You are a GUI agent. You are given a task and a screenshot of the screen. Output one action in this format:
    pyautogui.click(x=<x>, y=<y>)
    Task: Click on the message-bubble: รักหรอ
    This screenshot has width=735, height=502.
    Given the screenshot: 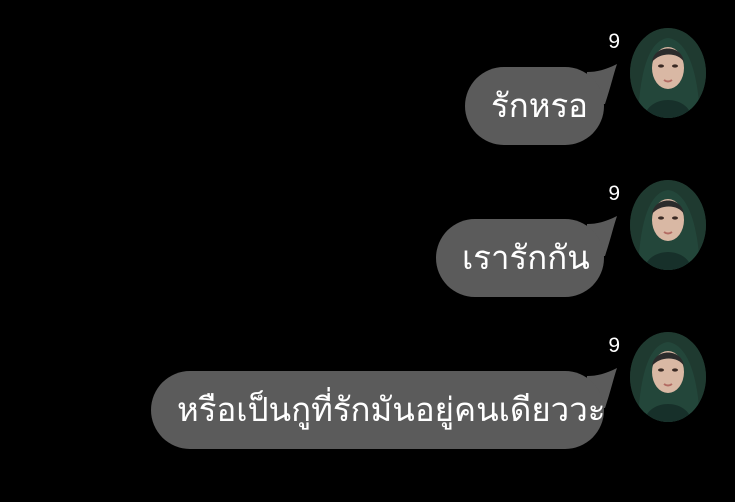 What is the action you would take?
    pyautogui.click(x=534, y=106)
    